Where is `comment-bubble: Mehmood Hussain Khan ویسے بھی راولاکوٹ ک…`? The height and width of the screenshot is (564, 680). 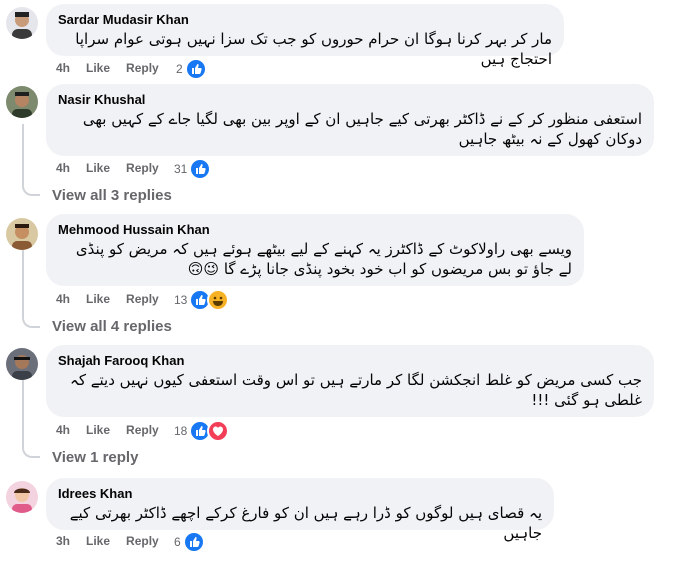
comment-bubble: Mehmood Hussain Khan ویسے بھی راولاکوٹ ک… is located at coordinates (315, 250).